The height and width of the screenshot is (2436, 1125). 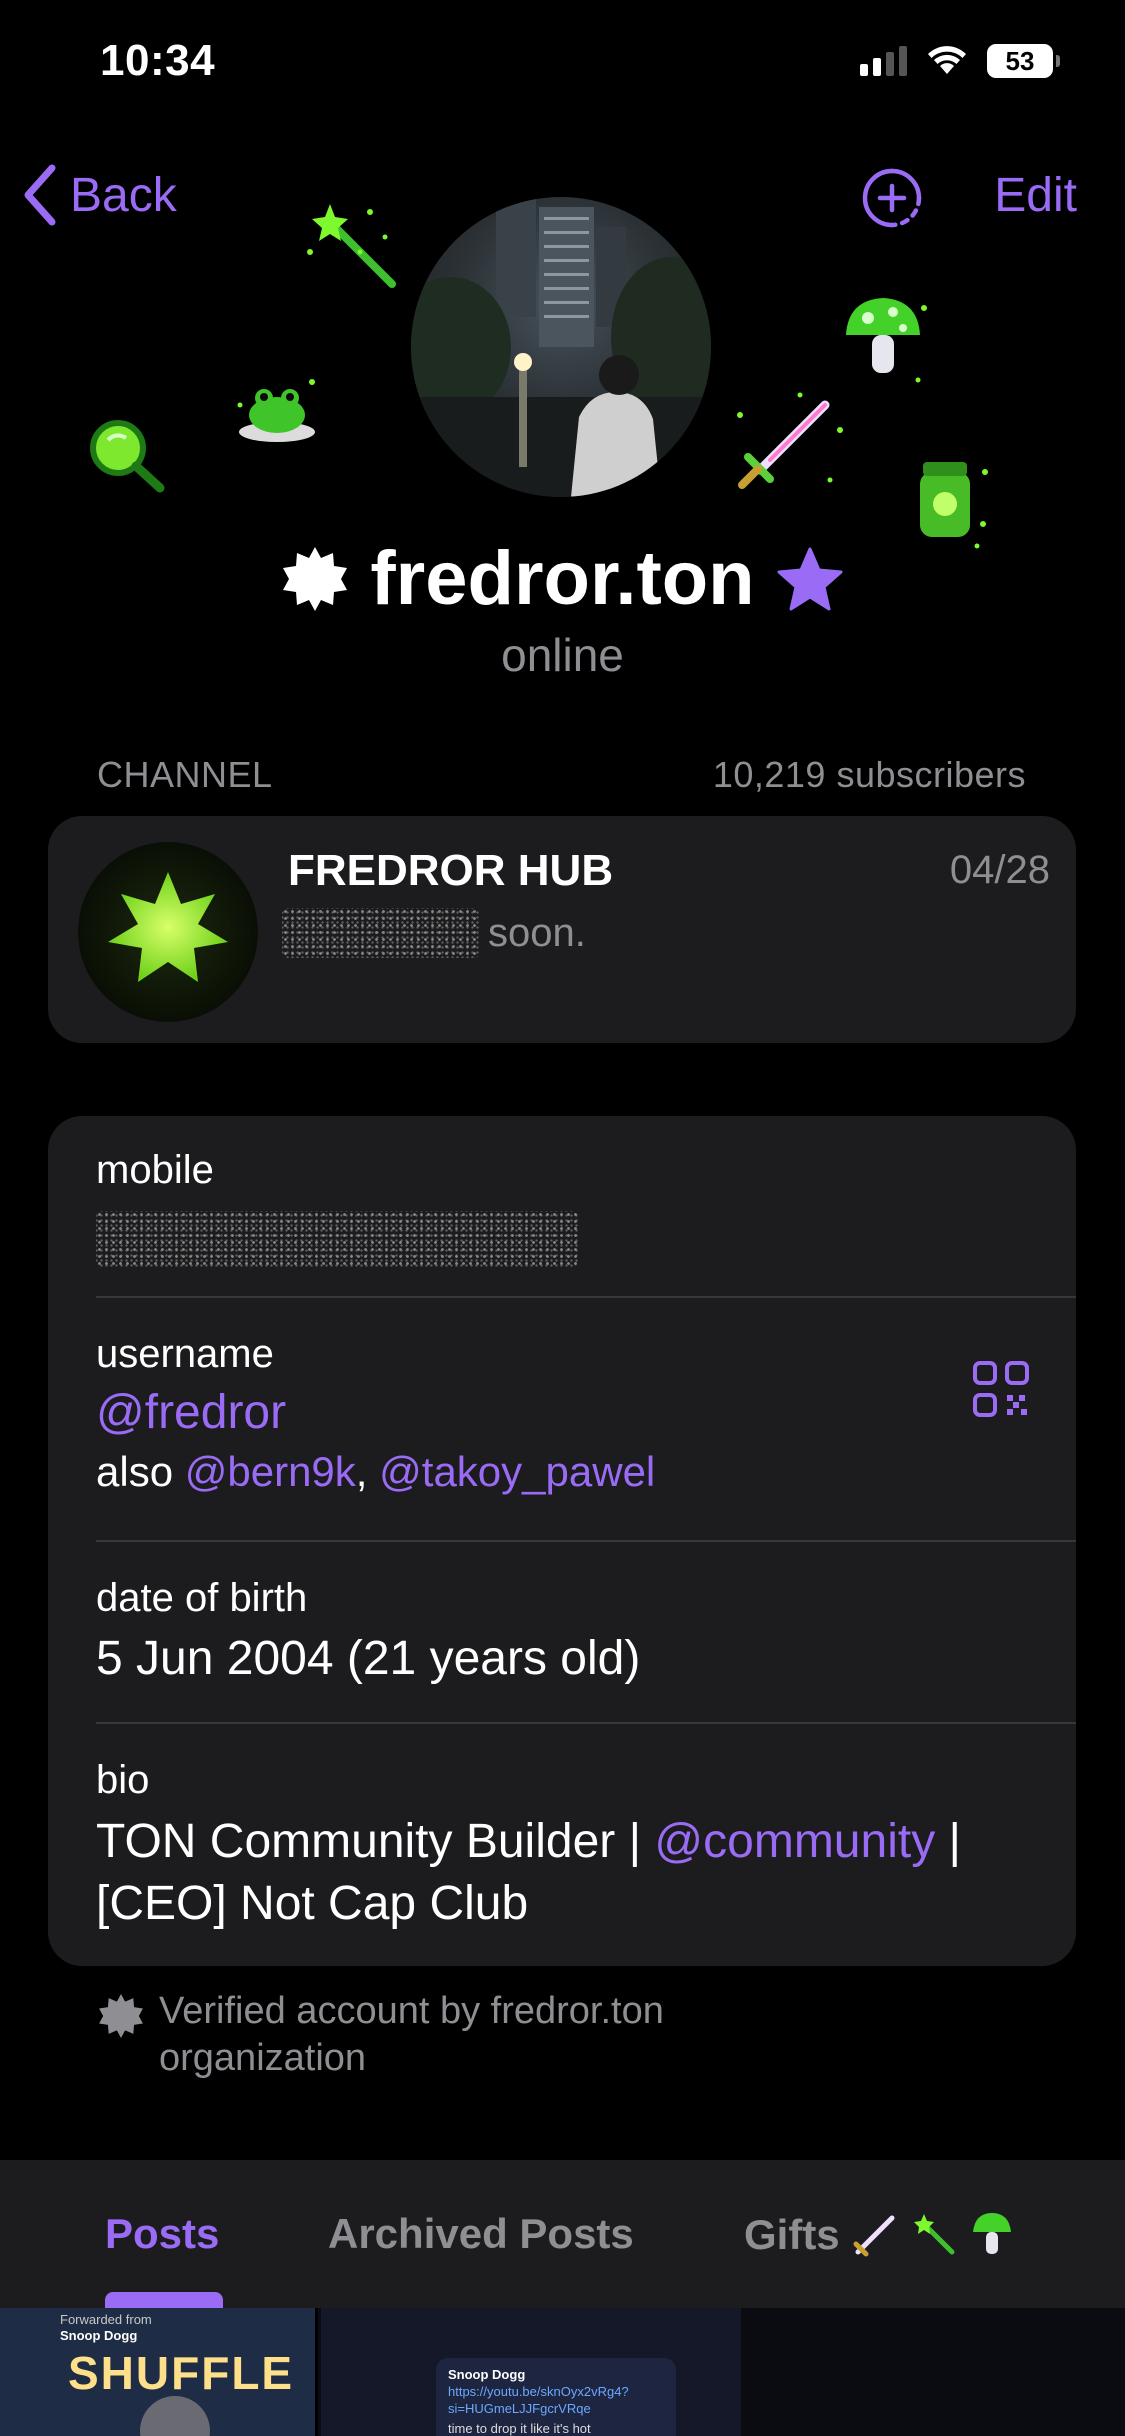 What do you see at coordinates (276, 410) in the screenshot?
I see `frog-icon` at bounding box center [276, 410].